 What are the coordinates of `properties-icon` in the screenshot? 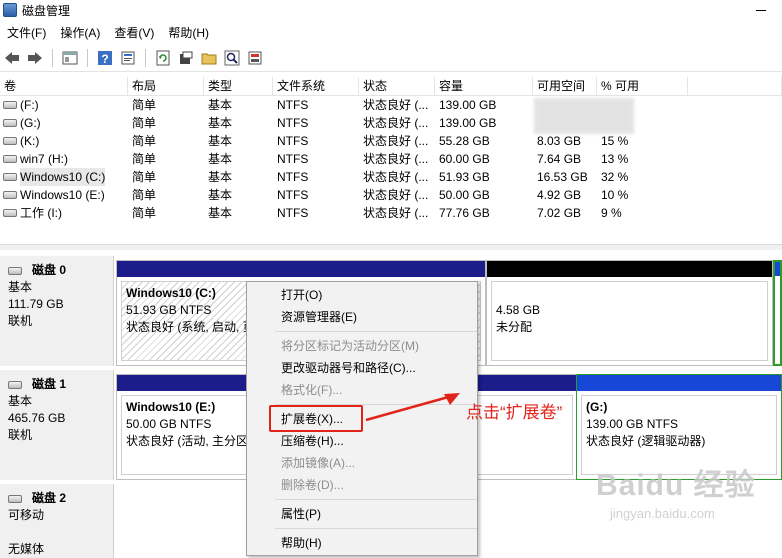 It's located at (128, 58).